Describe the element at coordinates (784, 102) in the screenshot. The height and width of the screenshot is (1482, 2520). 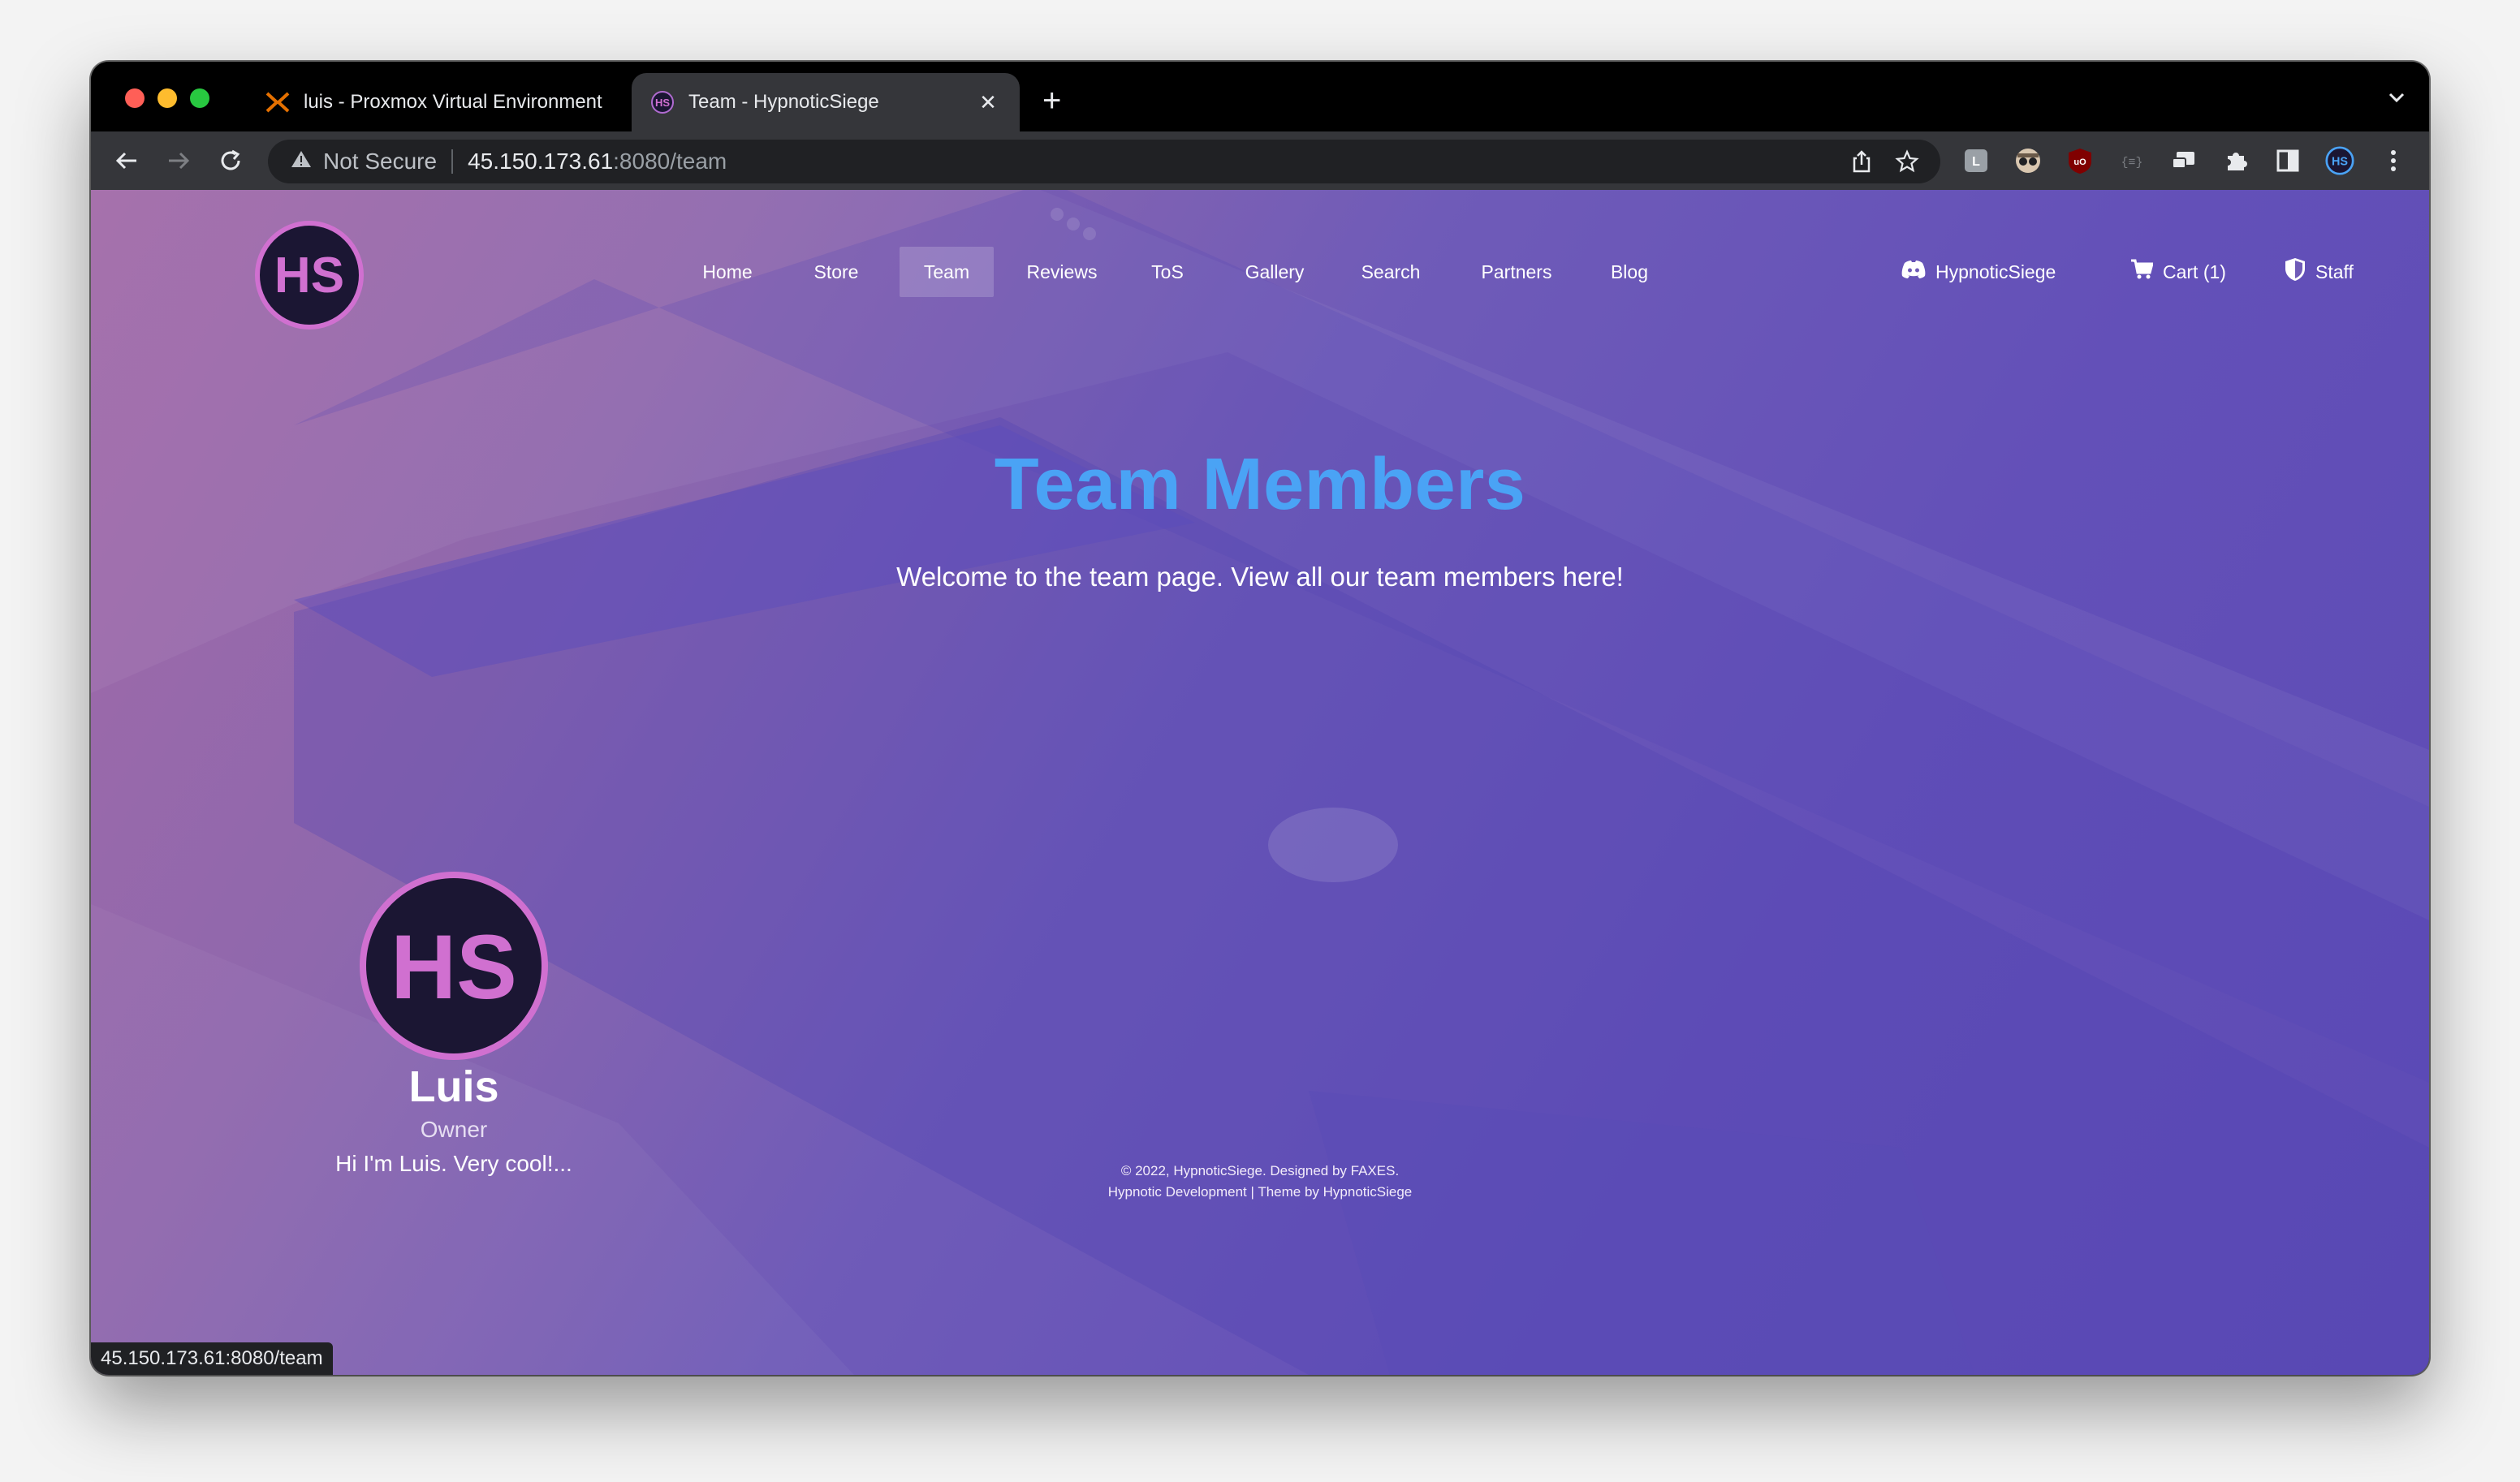
I see `tab-title: Team - HypnoticSiege` at that location.